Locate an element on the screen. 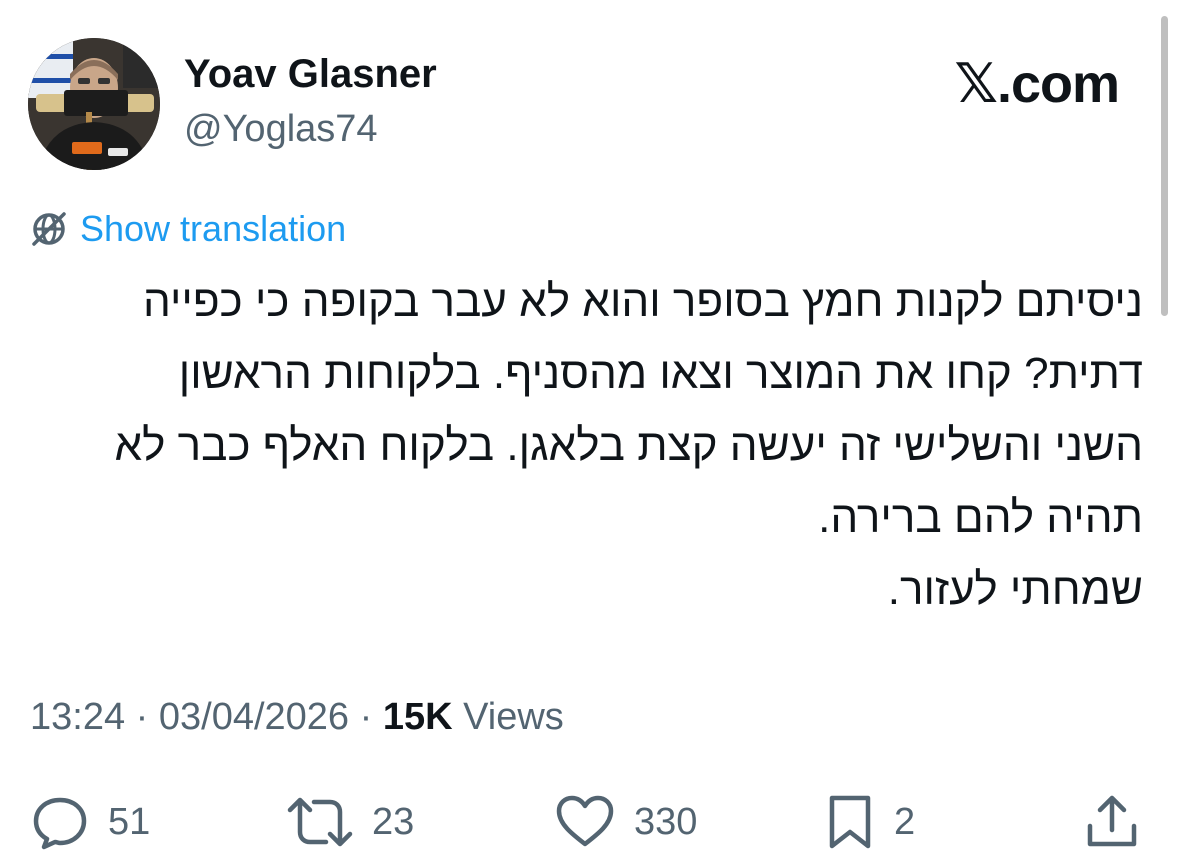  tweet-actions: 51 23 330 2 is located at coordinates (589, 822).